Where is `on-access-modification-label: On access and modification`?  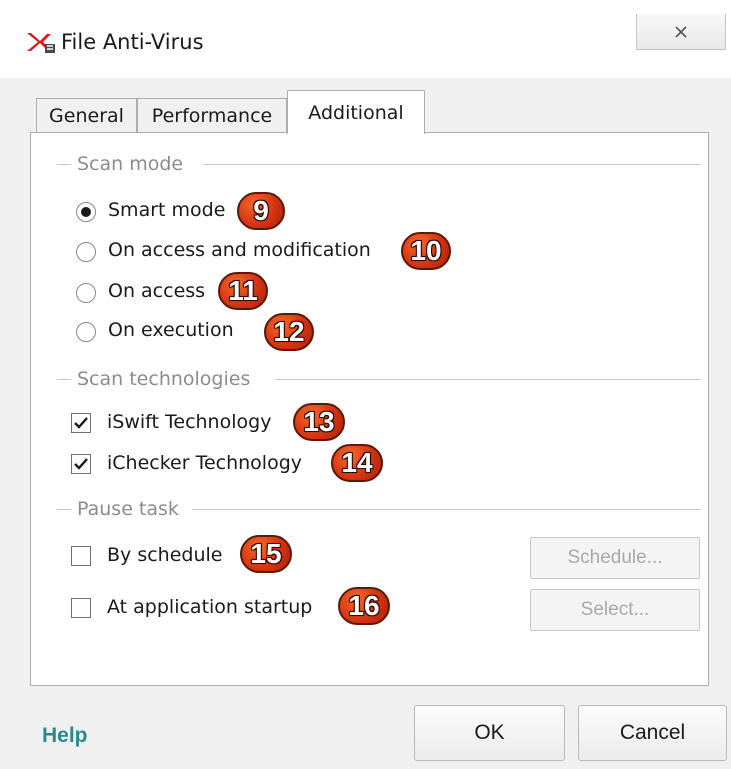
on-access-modification-label: On access and modification is located at coordinates (239, 250).